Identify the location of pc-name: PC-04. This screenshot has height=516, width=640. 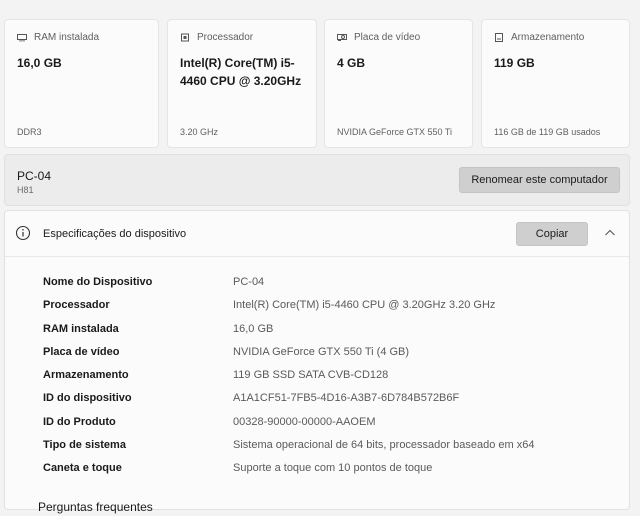
(34, 176).